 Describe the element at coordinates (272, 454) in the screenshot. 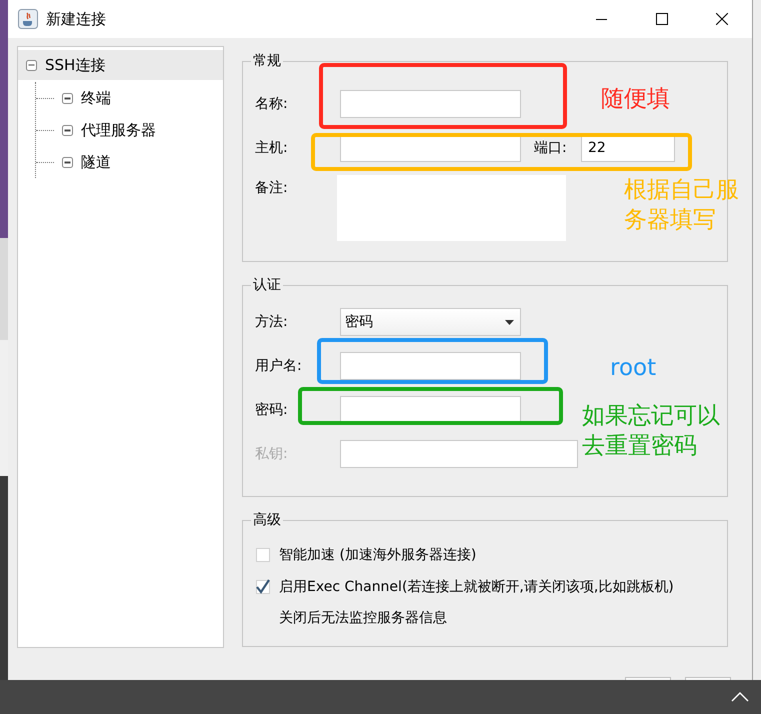

I see `field-label: 私钥:` at that location.